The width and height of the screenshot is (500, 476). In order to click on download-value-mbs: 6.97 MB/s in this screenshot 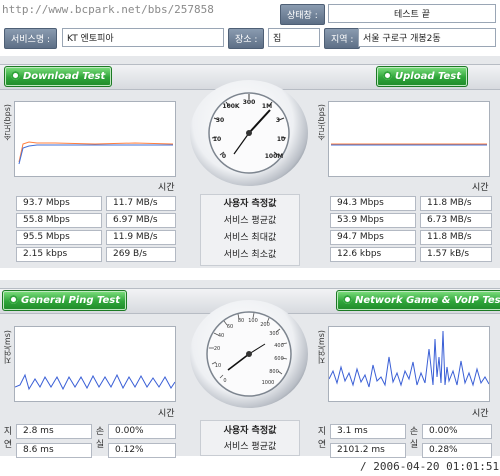, I will do `click(141, 220)`.